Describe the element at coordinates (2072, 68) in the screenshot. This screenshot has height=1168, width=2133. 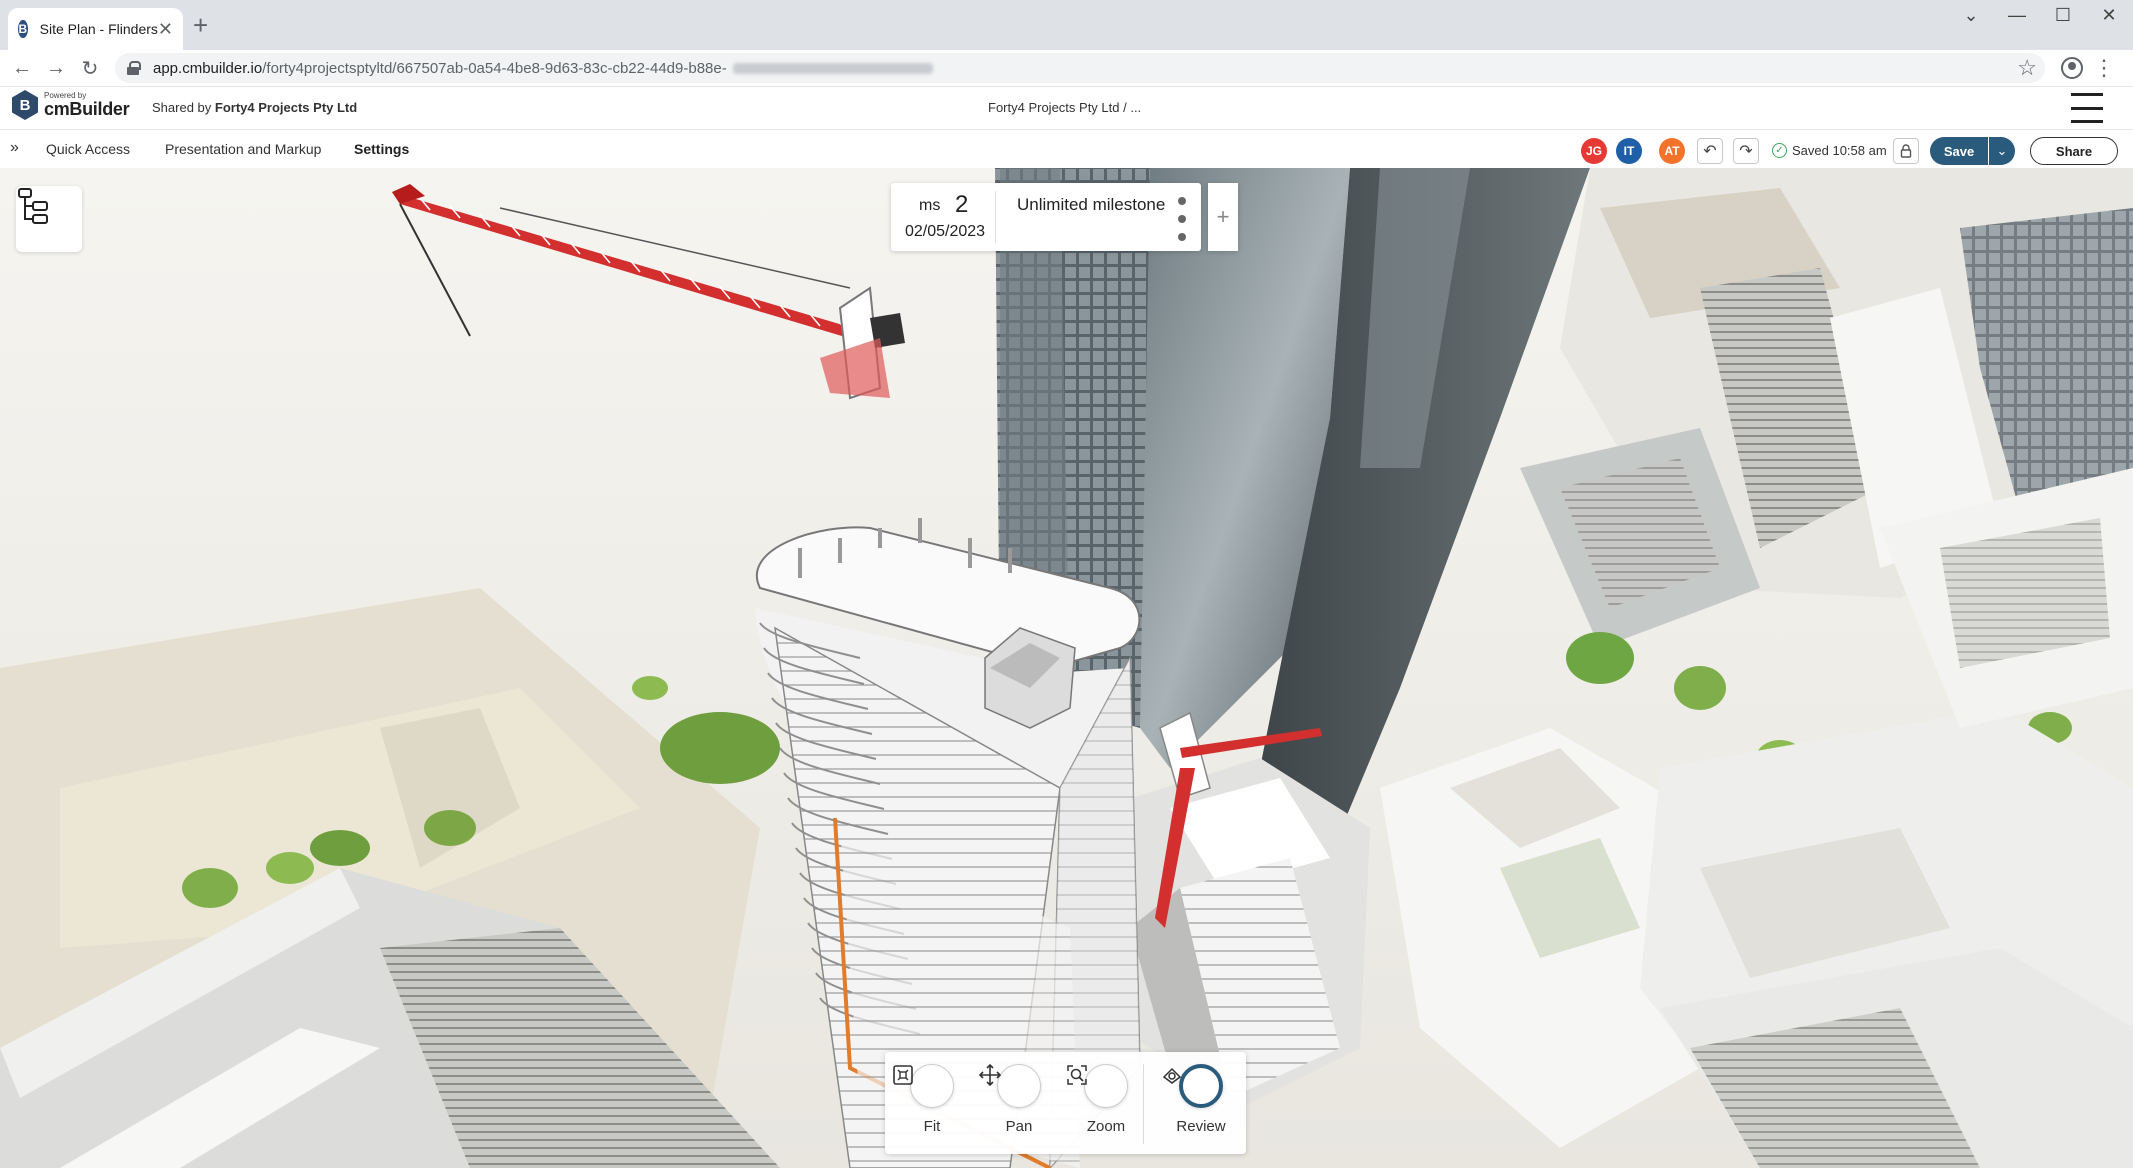
I see `profile-icon` at that location.